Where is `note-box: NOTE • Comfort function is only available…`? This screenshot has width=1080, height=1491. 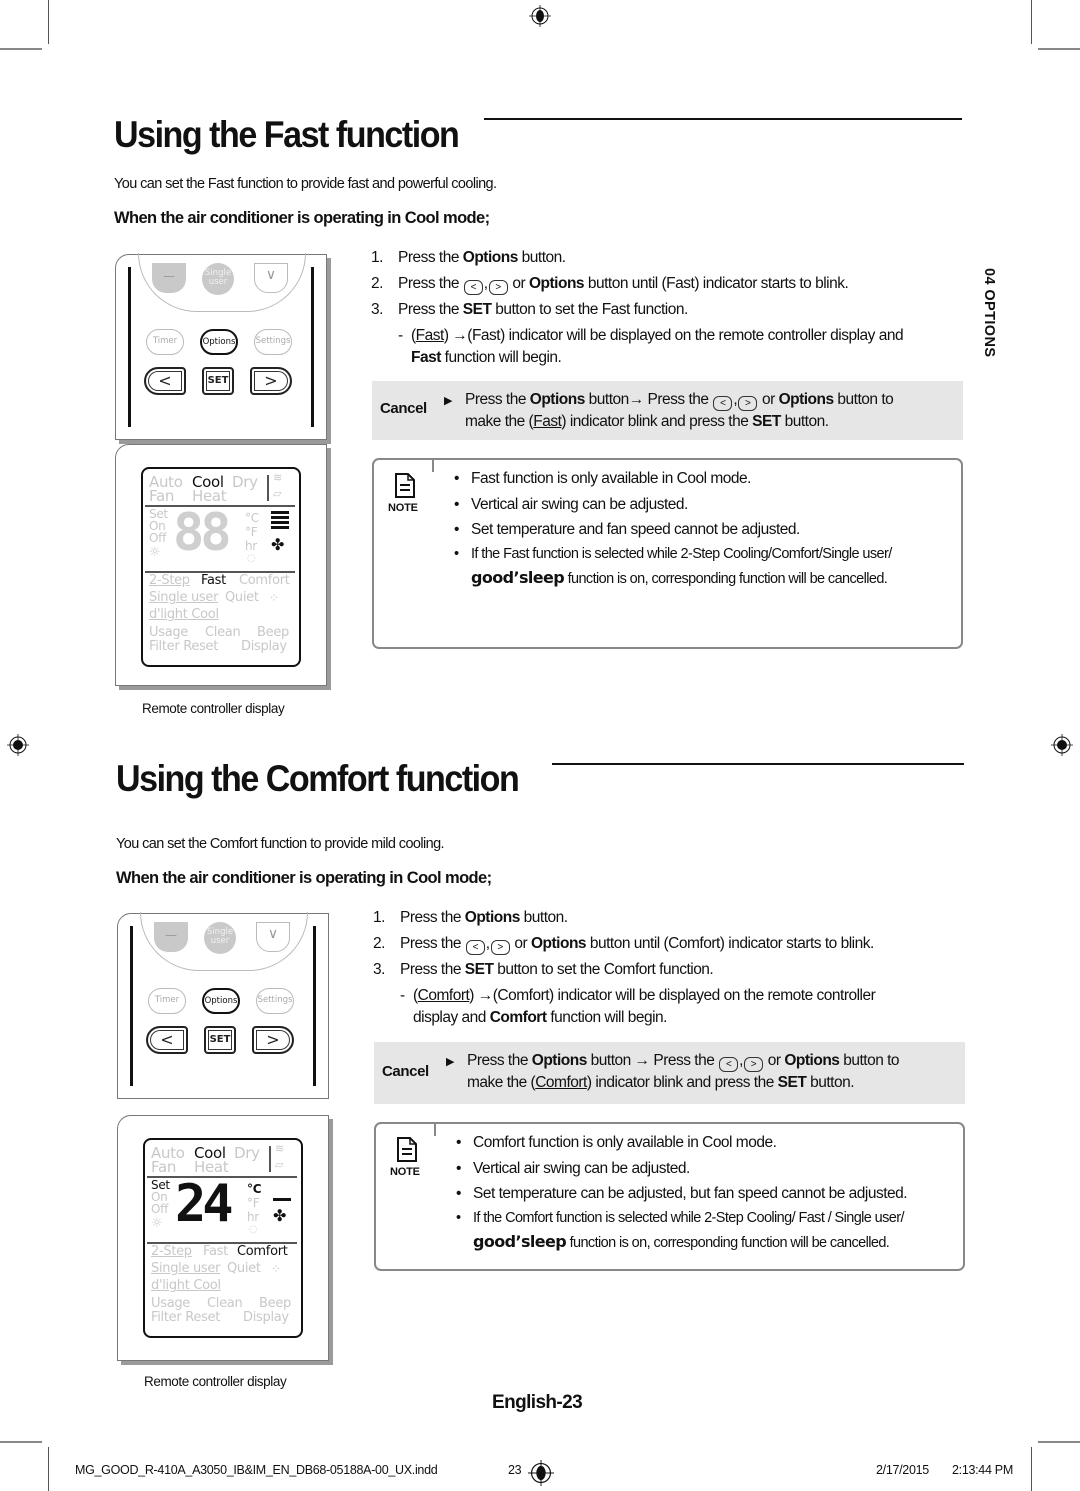 note-box: NOTE • Comfort function is only available… is located at coordinates (669, 1196).